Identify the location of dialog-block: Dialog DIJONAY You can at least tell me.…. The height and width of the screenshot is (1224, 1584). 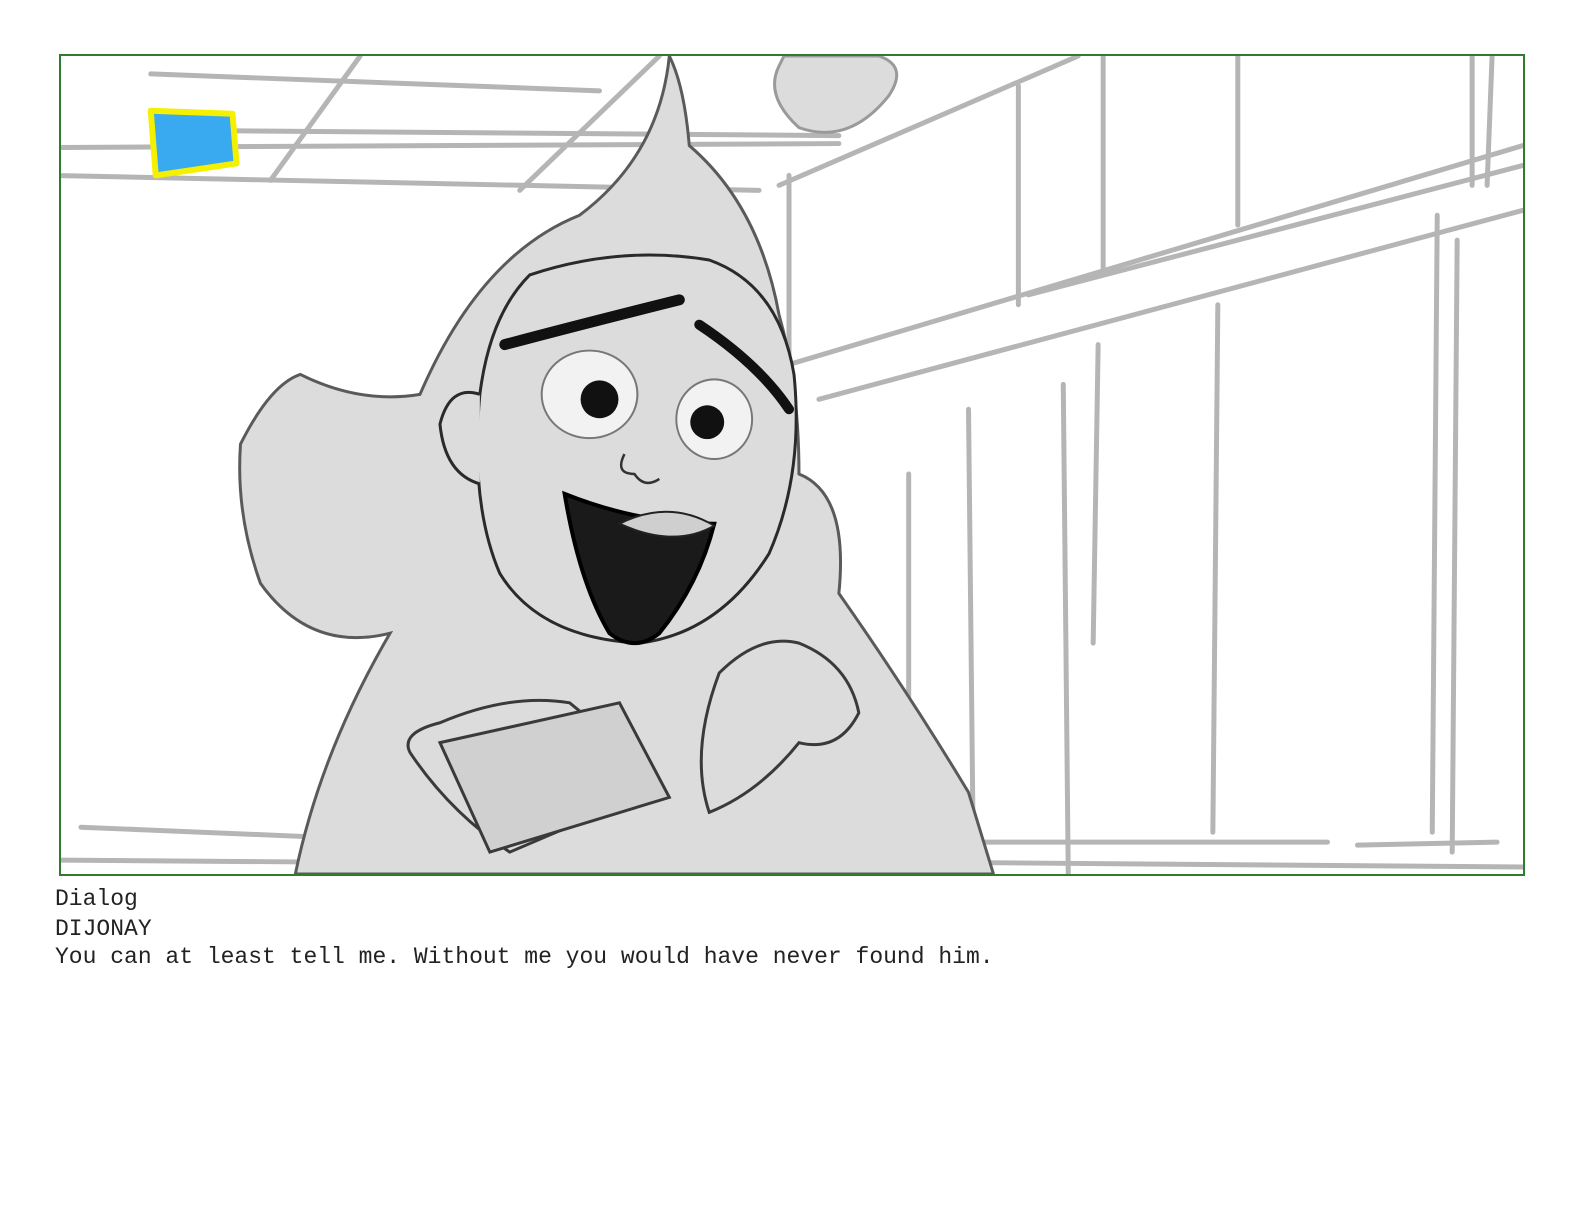
(790, 928).